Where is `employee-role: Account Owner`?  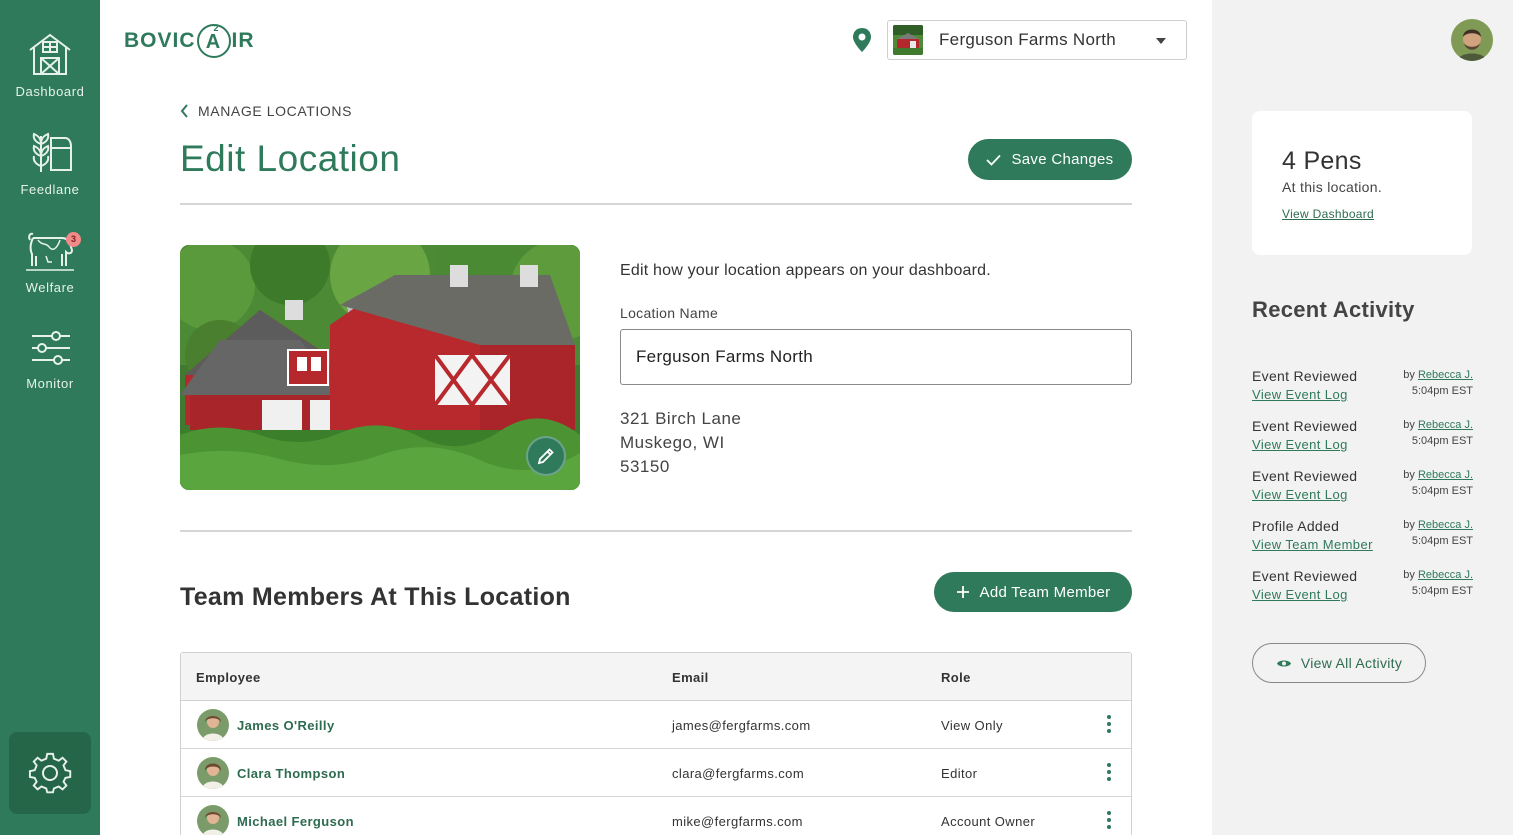 employee-role: Account Owner is located at coordinates (988, 821).